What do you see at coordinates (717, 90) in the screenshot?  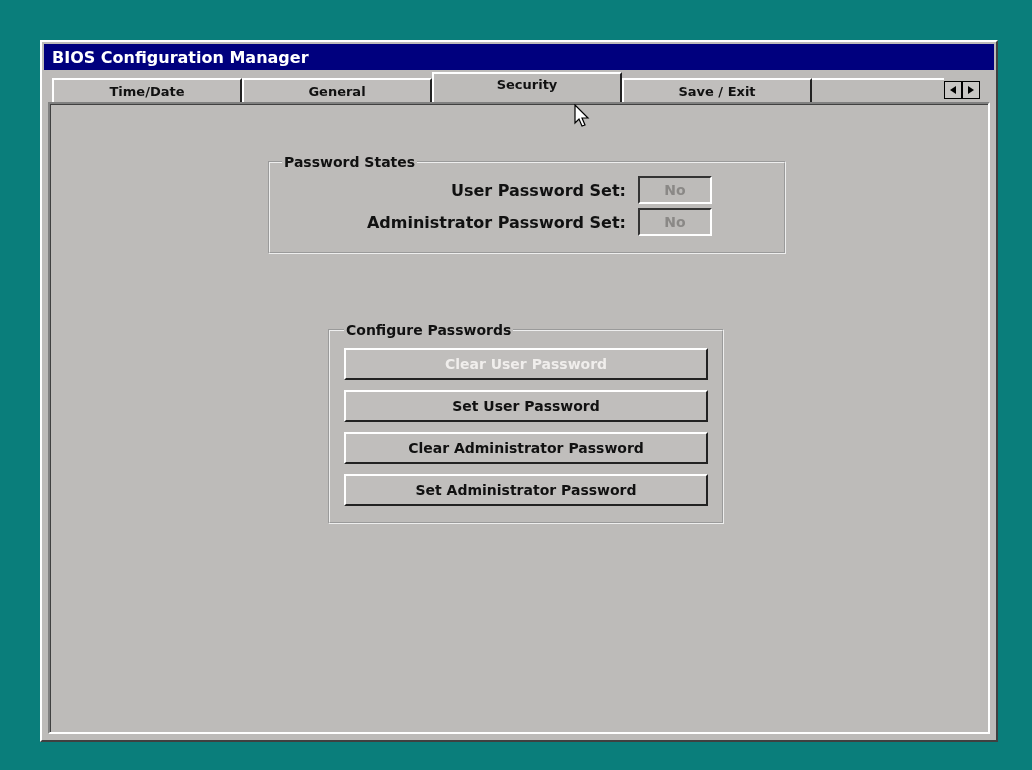 I see `tab: Save / Exit` at bounding box center [717, 90].